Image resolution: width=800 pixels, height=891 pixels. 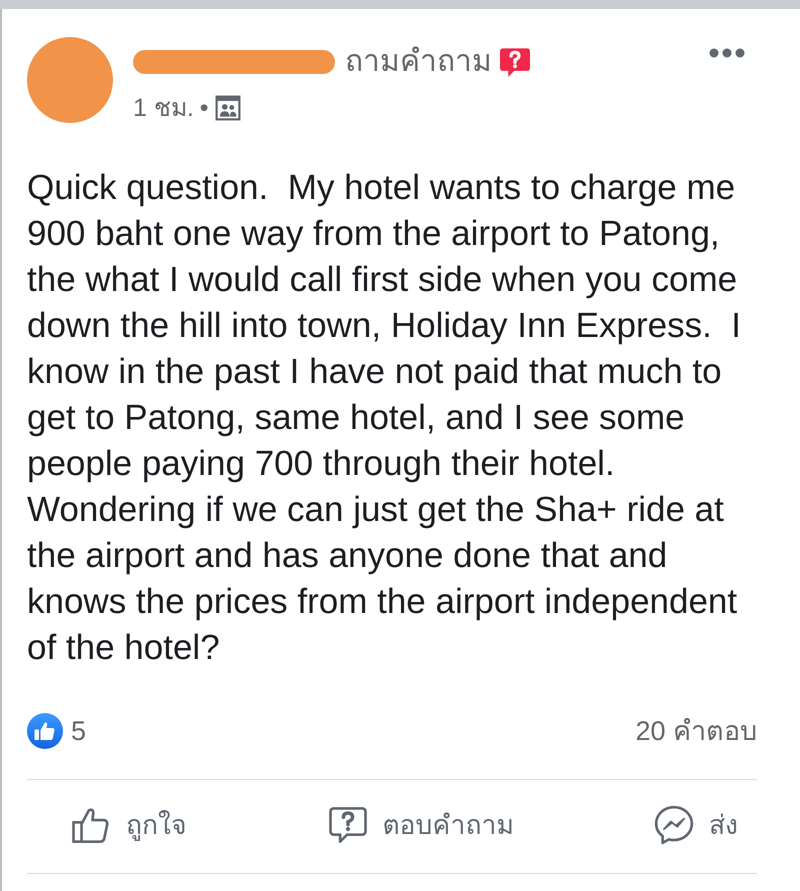 What do you see at coordinates (727, 53) in the screenshot?
I see `more-options-icon` at bounding box center [727, 53].